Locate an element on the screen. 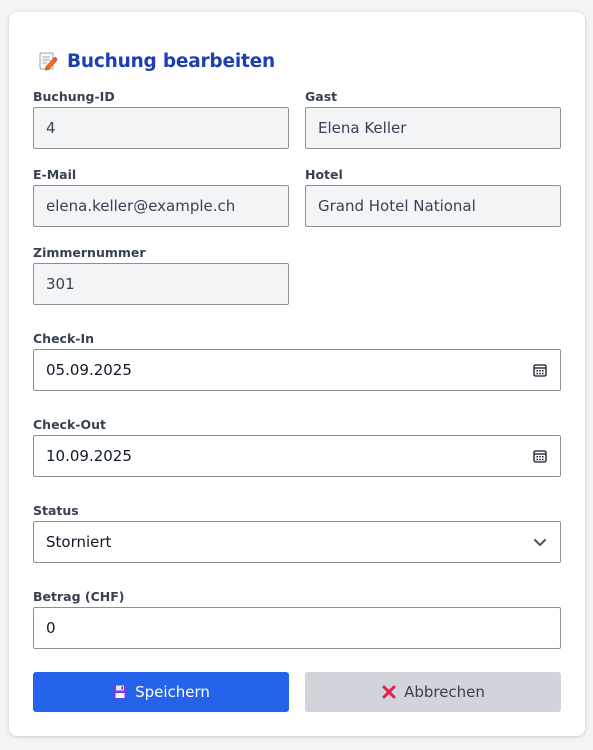 The width and height of the screenshot is (593, 750). status-value: Storniert is located at coordinates (79, 542).